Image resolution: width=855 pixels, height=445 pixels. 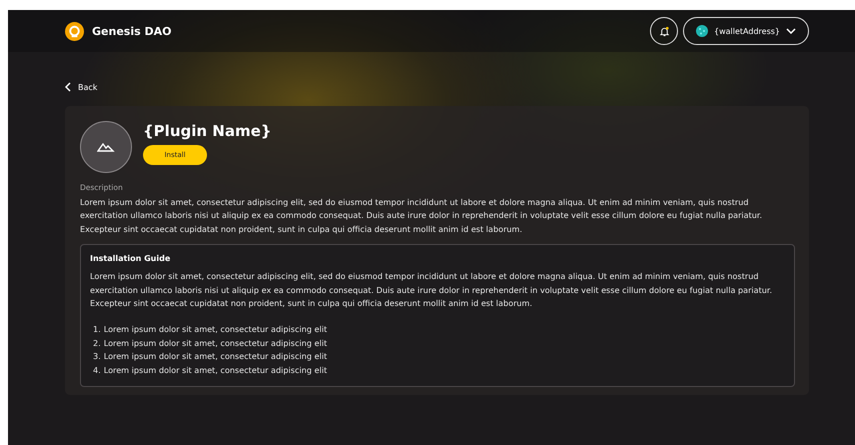 I want to click on mountain-icon, so click(x=106, y=147).